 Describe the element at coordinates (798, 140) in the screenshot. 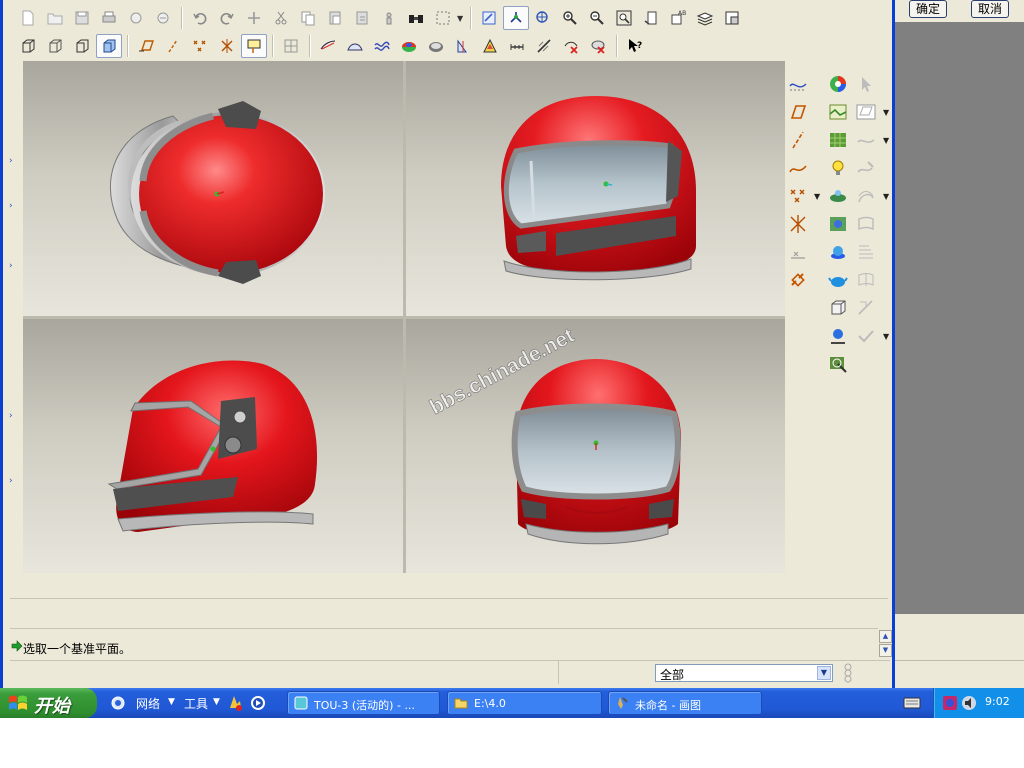

I see `datum-axis-icon` at that location.